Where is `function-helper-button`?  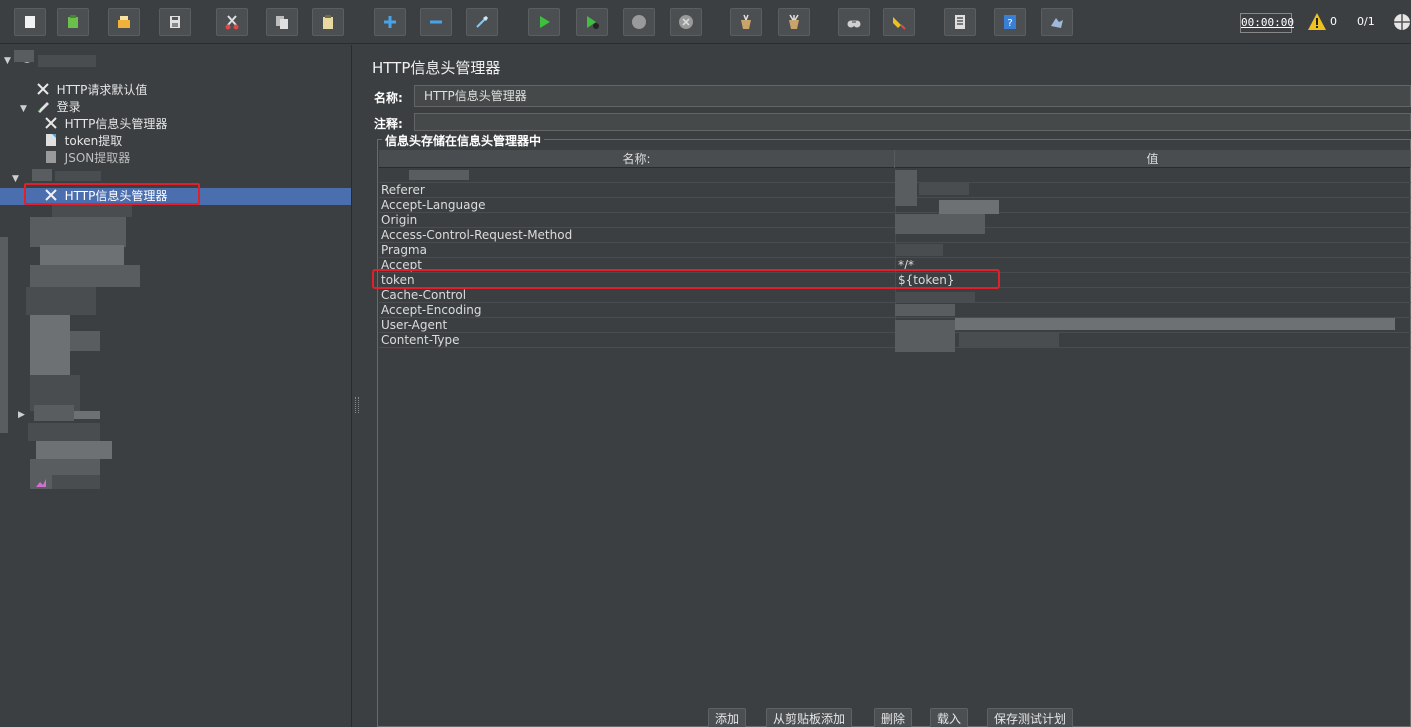
function-helper-button is located at coordinates (960, 22).